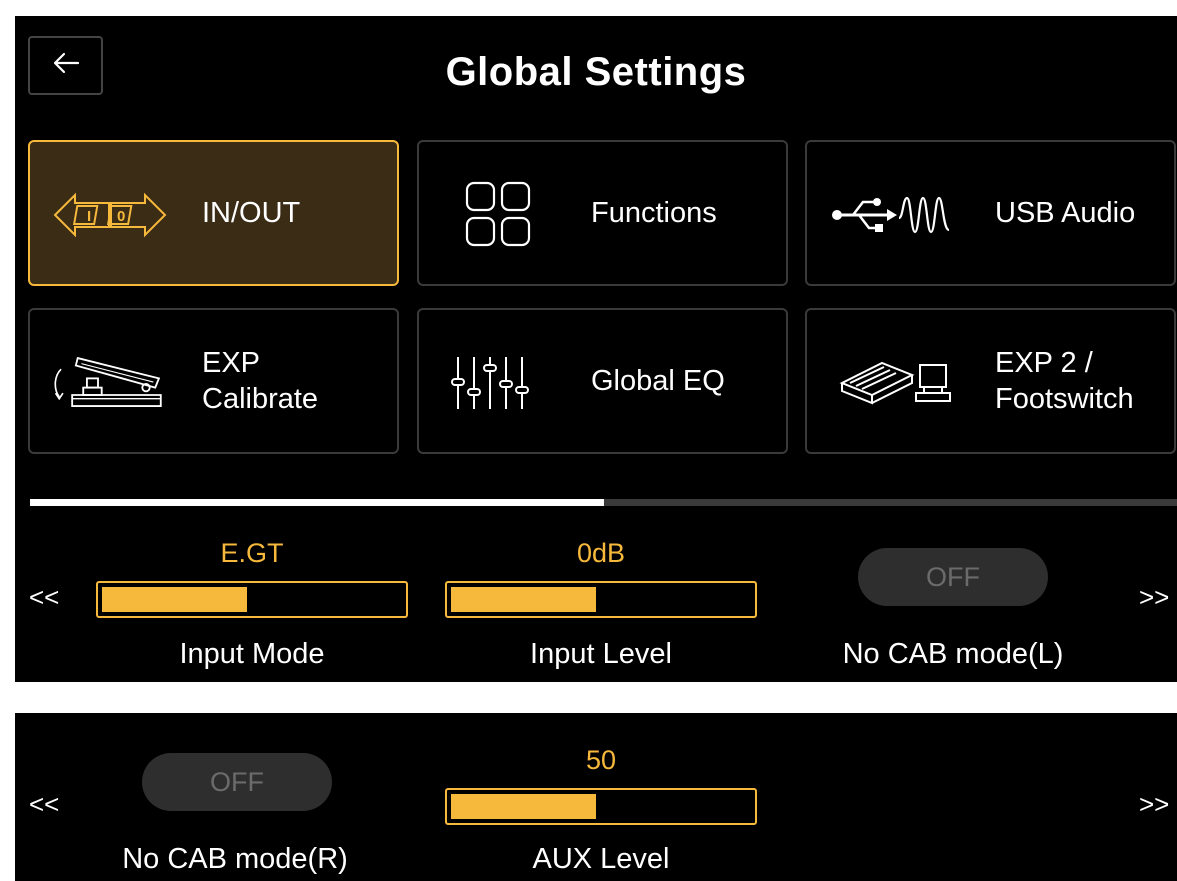  What do you see at coordinates (252, 654) in the screenshot?
I see `input-mode-label: Input Mode` at bounding box center [252, 654].